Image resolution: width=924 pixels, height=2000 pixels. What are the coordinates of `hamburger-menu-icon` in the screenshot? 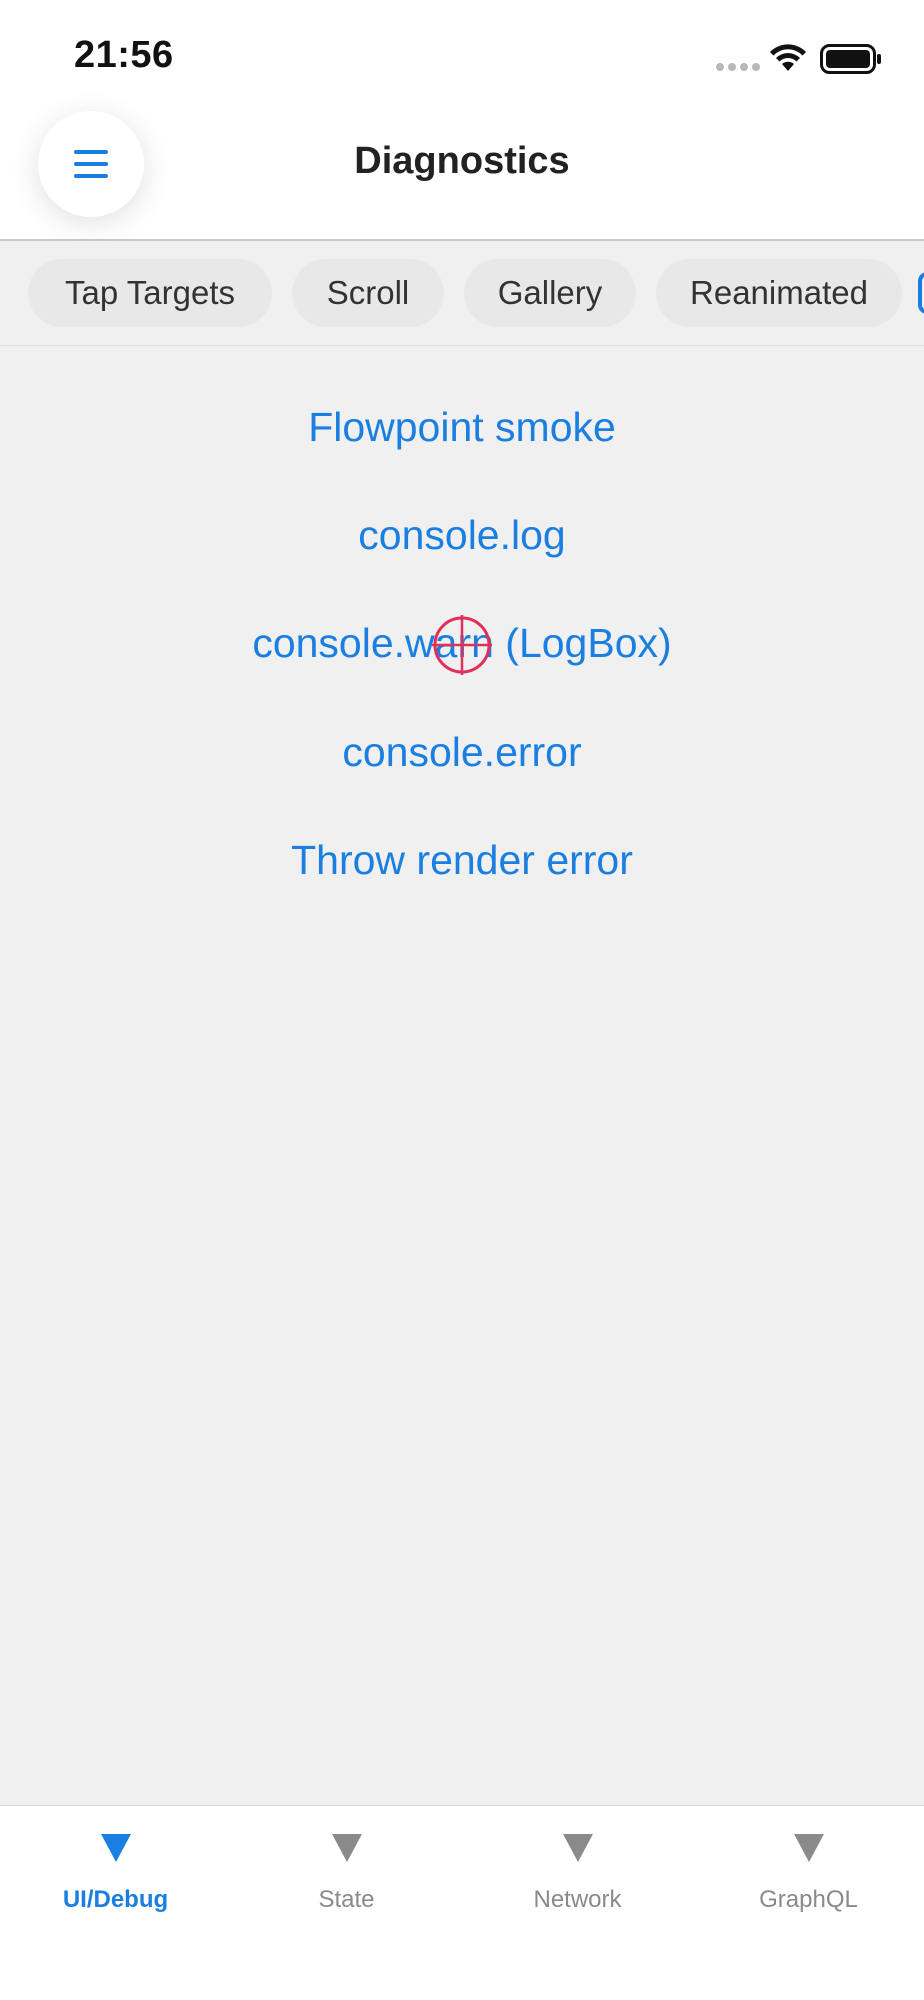 It's located at (91, 164).